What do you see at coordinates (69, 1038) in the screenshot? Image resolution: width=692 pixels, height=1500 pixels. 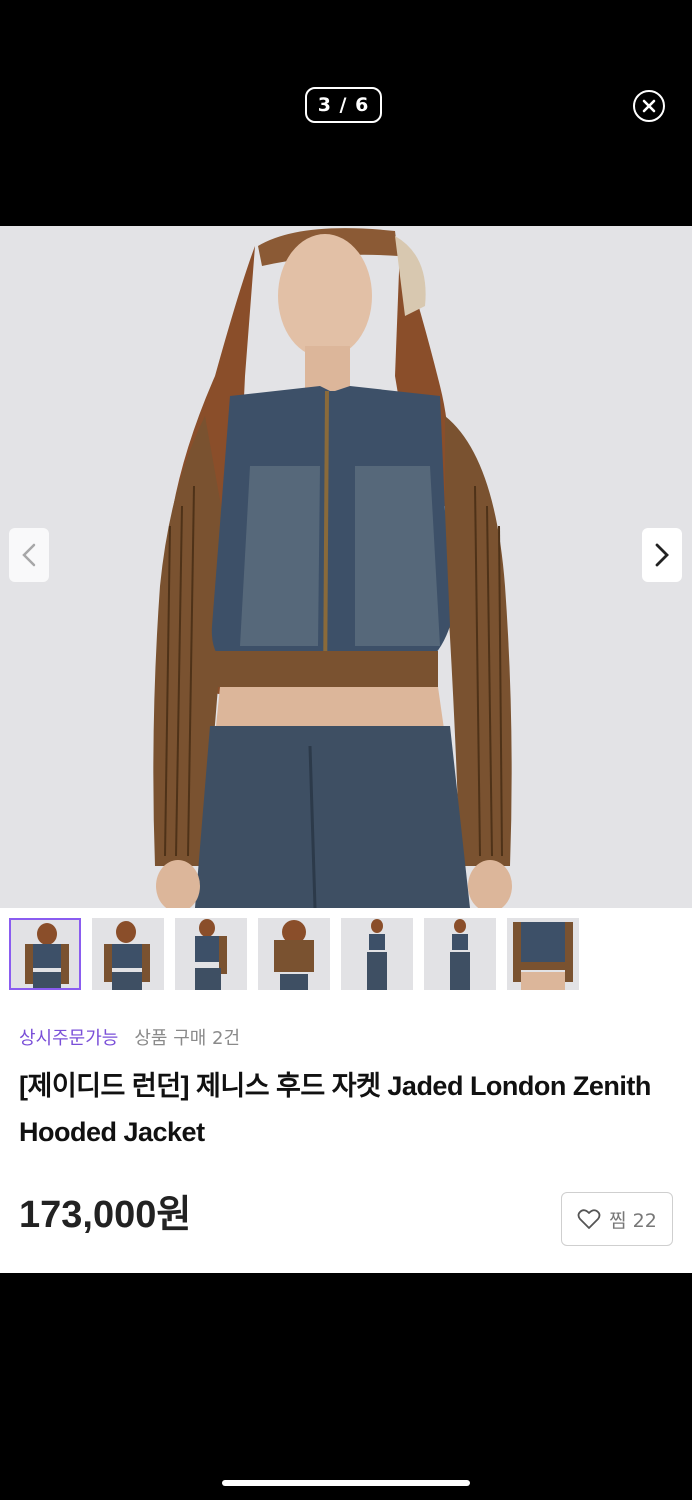 I see `availability-label: 상시주문가능` at bounding box center [69, 1038].